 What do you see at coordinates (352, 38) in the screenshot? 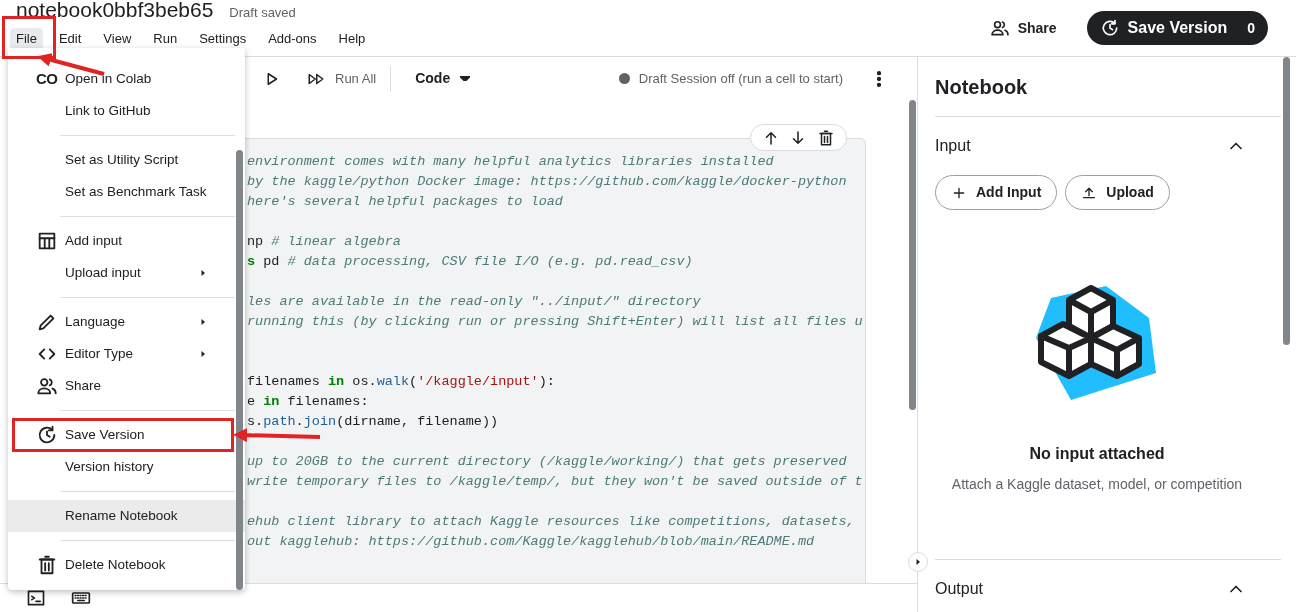
I see `menu-item: Help` at bounding box center [352, 38].